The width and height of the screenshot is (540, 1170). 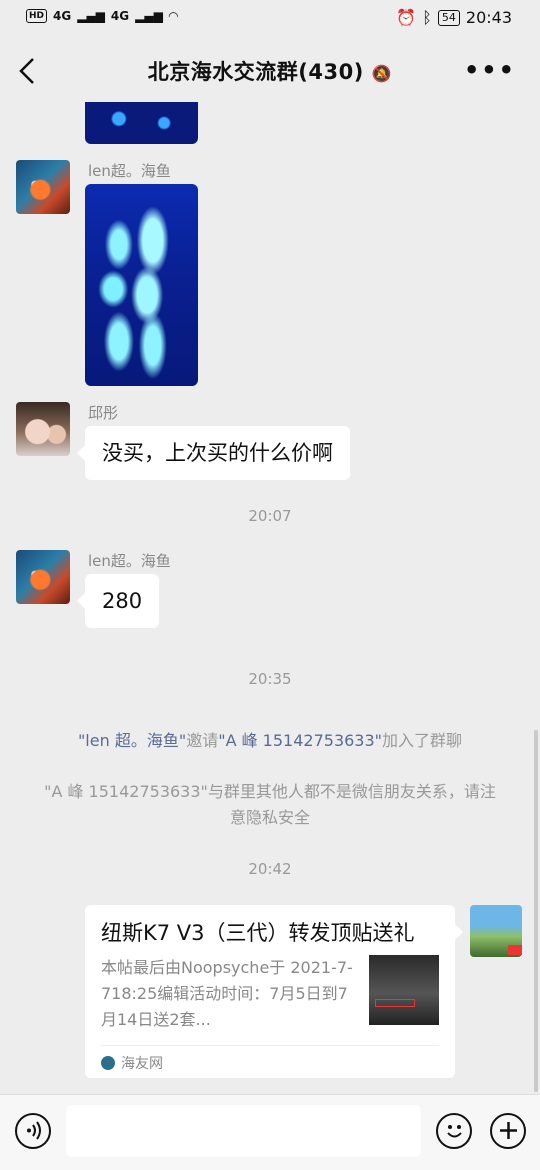 What do you see at coordinates (490, 70) in the screenshot?
I see `more-options-icon: •••` at bounding box center [490, 70].